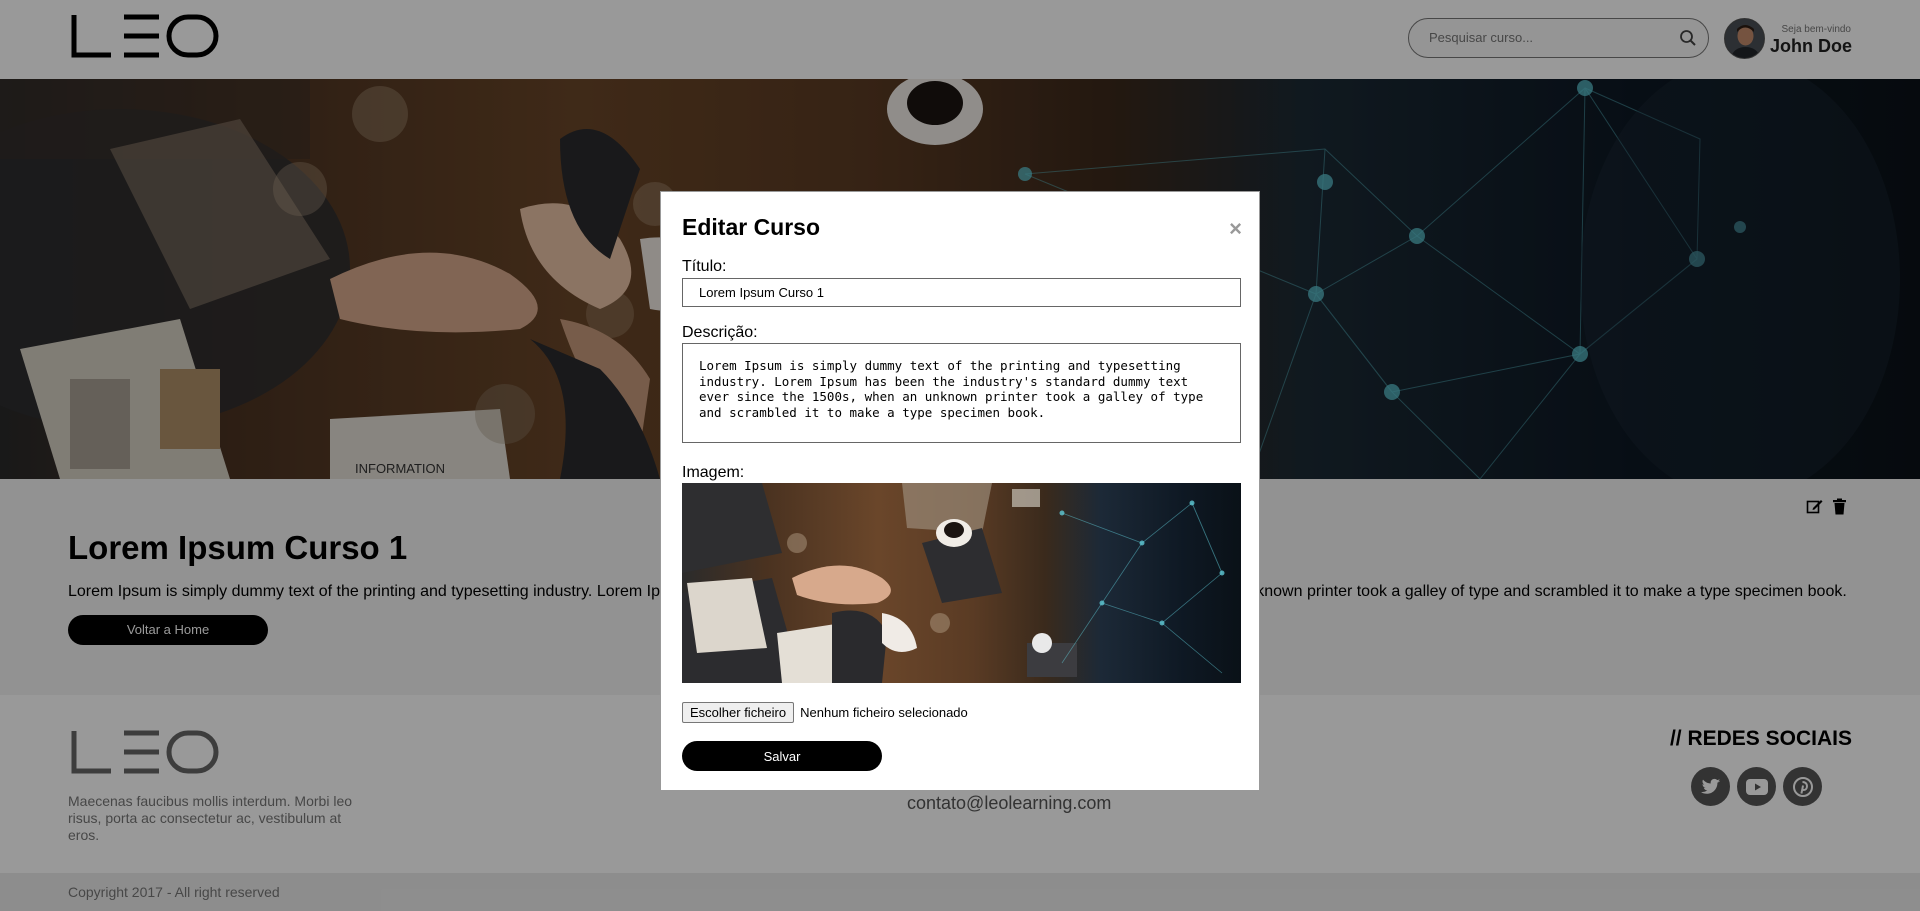 This screenshot has height=911, width=1920. Describe the element at coordinates (751, 227) in the screenshot. I see `modal-title: Editar Curso` at that location.